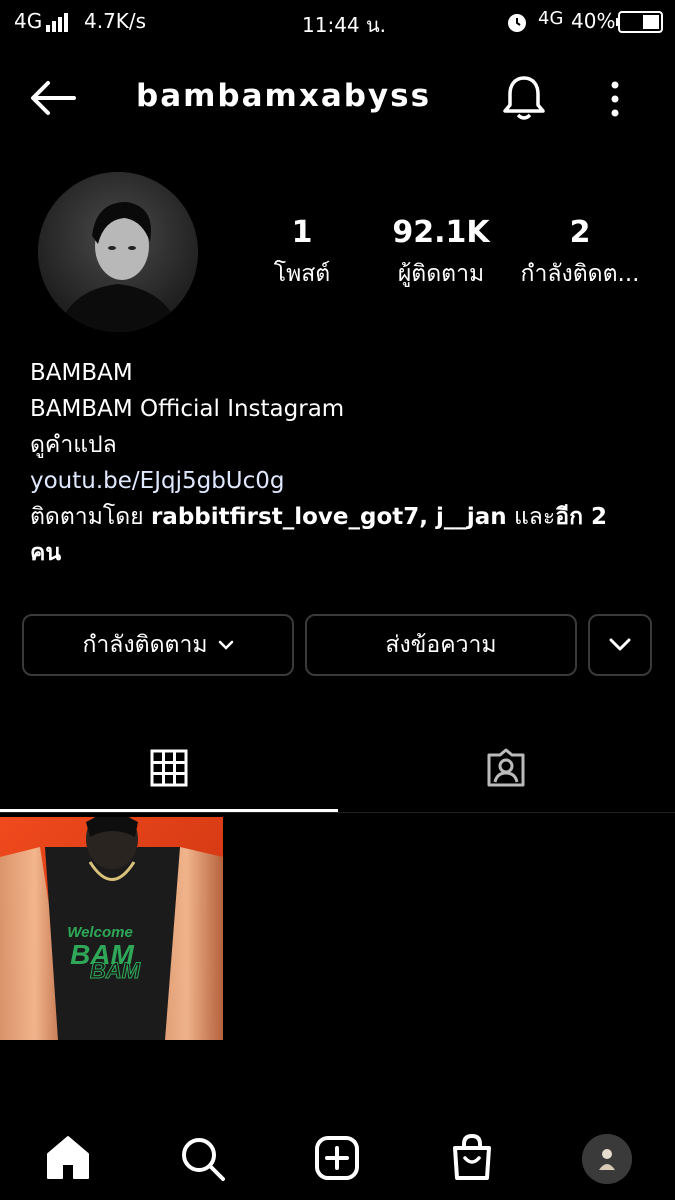 Image resolution: width=675 pixels, height=1200 pixels. I want to click on bell-icon, so click(524, 98).